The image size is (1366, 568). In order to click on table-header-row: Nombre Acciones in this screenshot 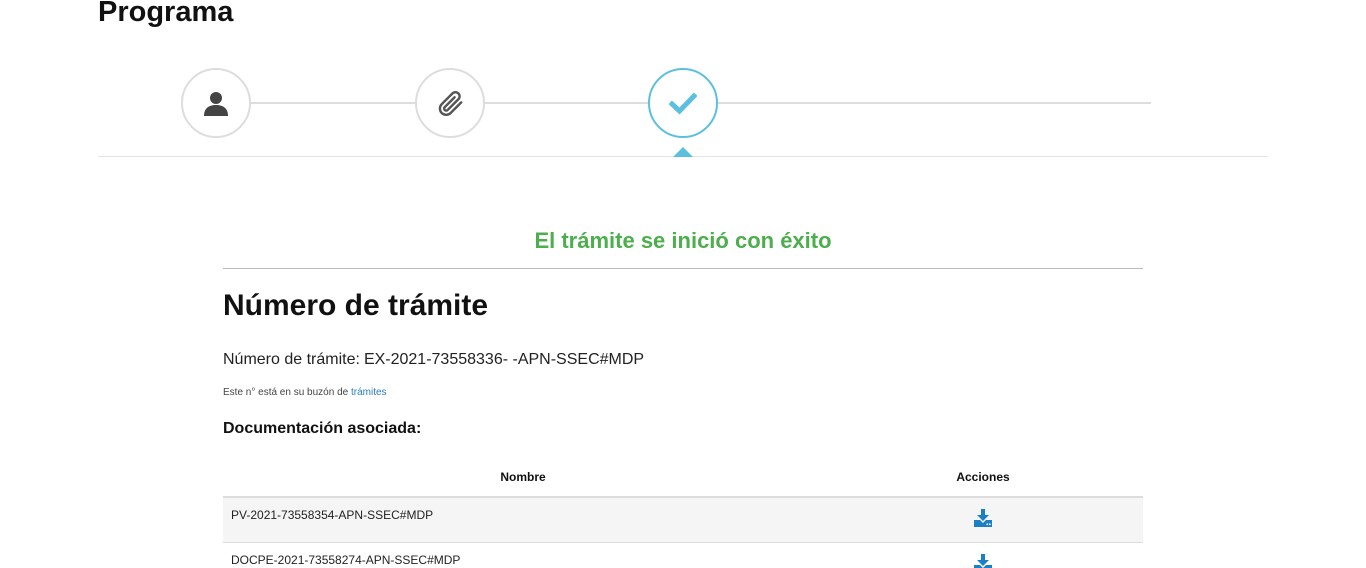, I will do `click(683, 478)`.